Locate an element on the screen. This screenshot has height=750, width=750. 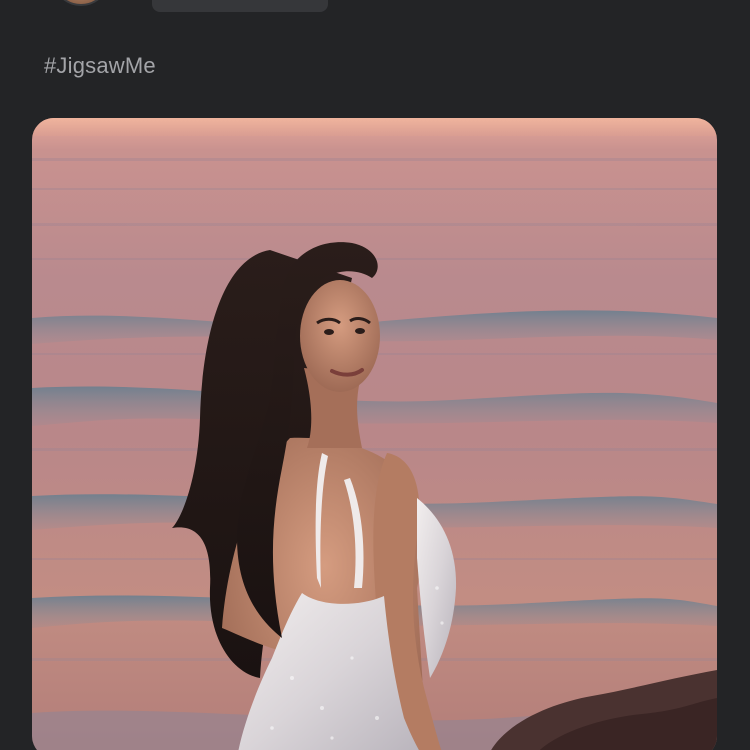
author-name-placeholder is located at coordinates (240, 6).